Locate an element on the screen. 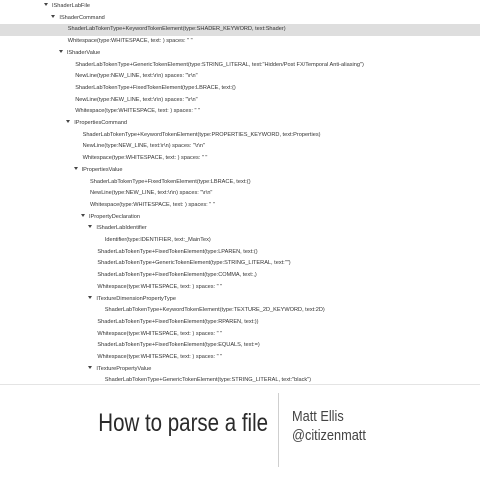  tree-node-expandable: IShaderCommand is located at coordinates (78, 19).